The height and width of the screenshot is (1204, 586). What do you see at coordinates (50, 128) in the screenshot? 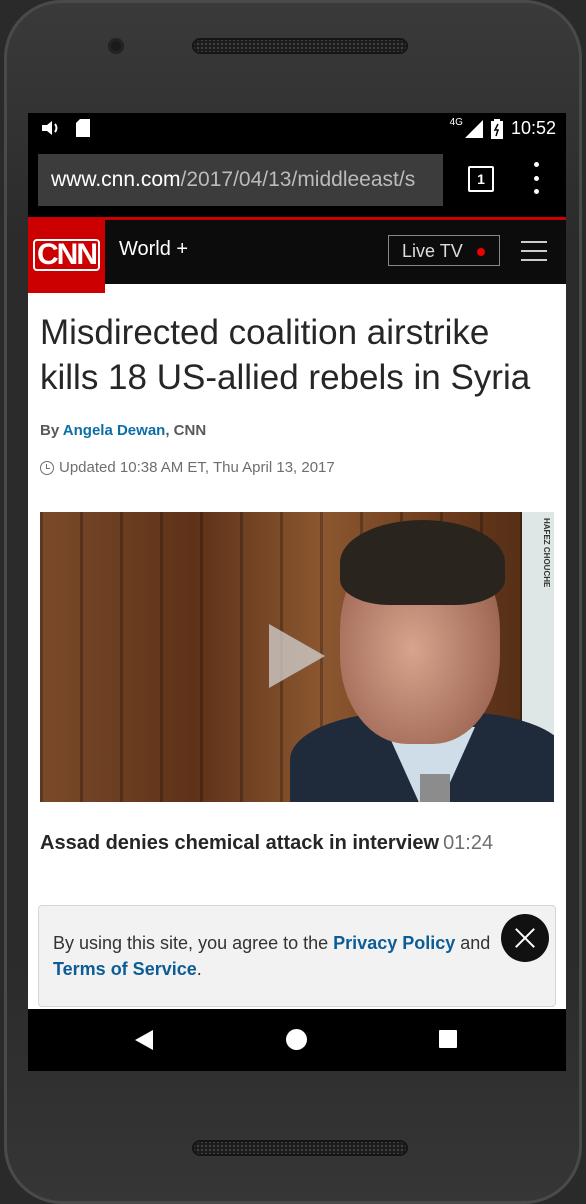
I see `volume-icon` at bounding box center [50, 128].